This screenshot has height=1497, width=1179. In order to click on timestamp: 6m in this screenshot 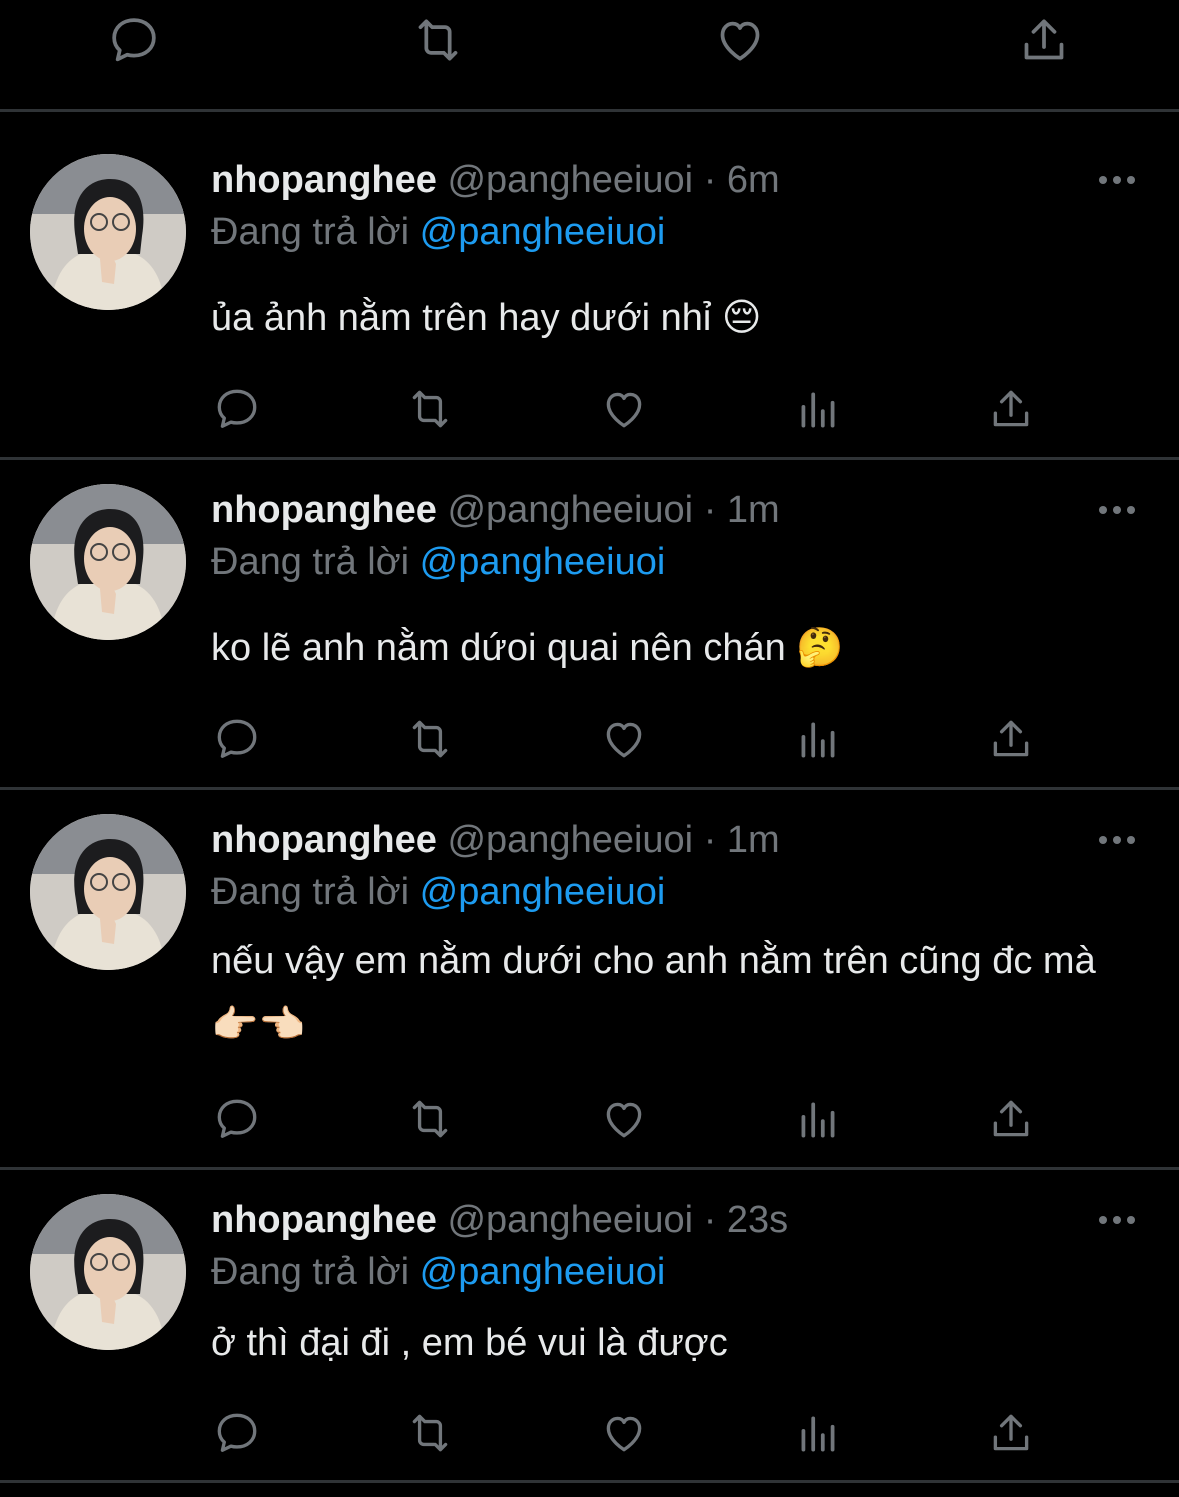, I will do `click(753, 180)`.